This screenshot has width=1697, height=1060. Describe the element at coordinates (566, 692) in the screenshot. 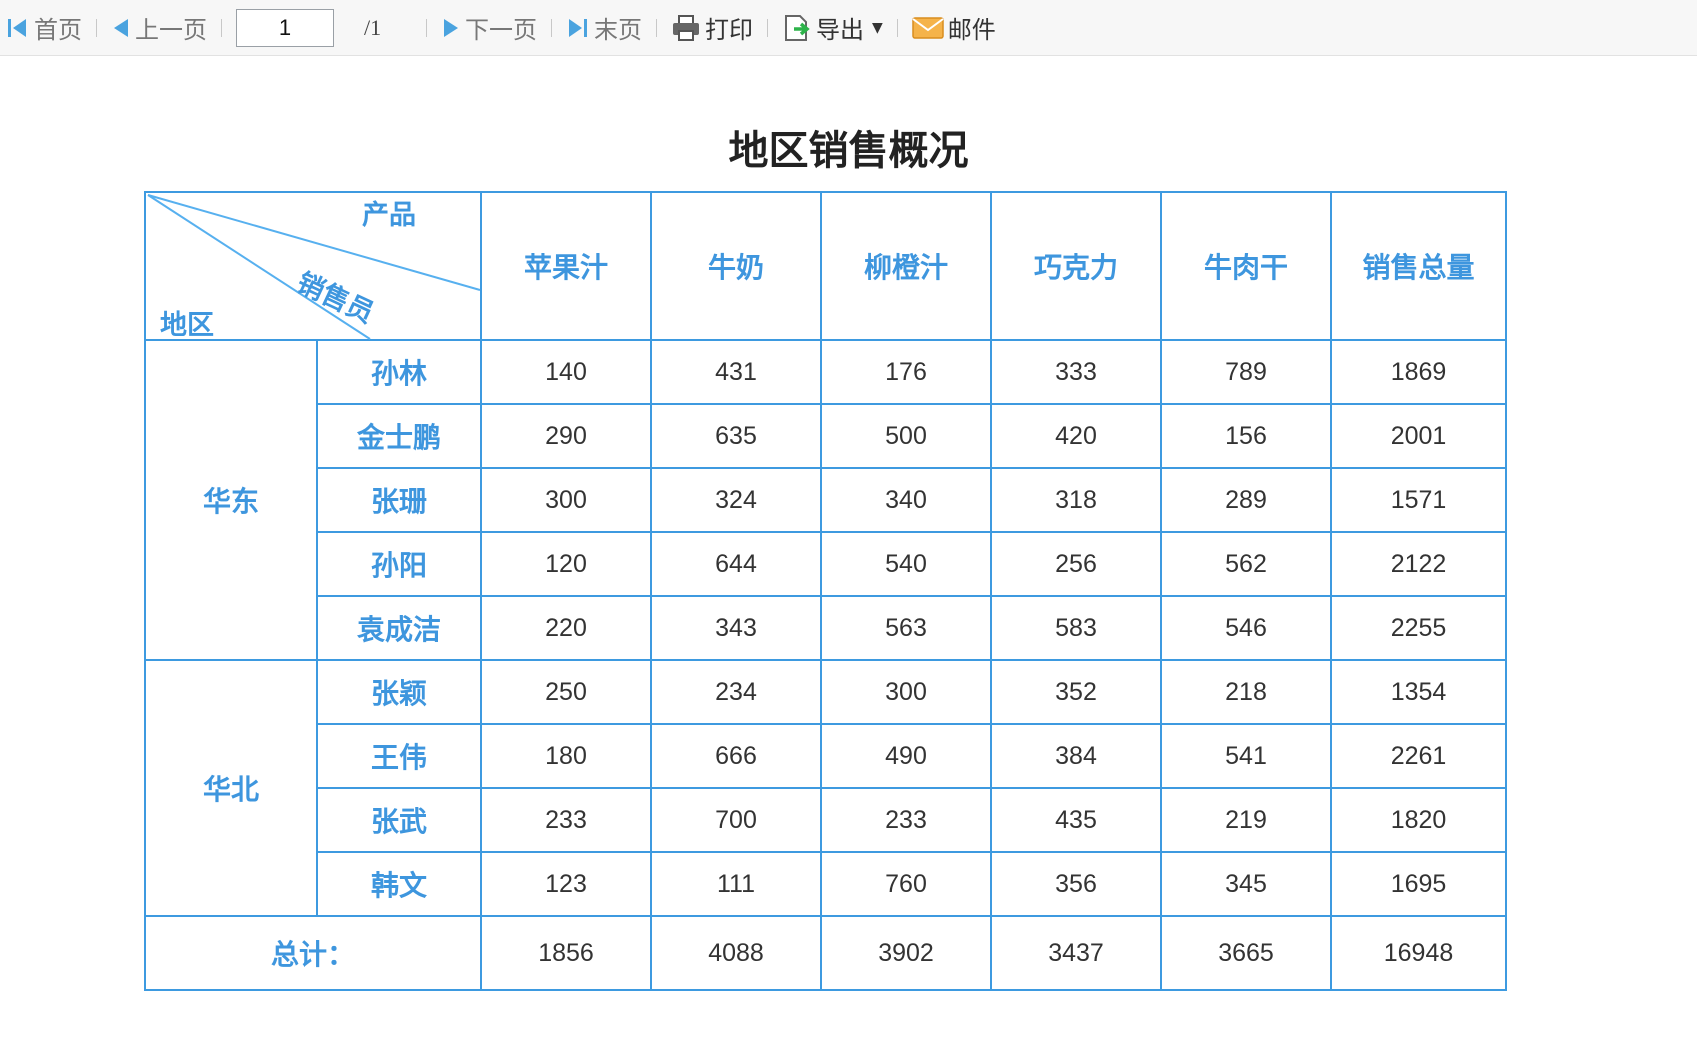

I see `value-cell: 250` at that location.